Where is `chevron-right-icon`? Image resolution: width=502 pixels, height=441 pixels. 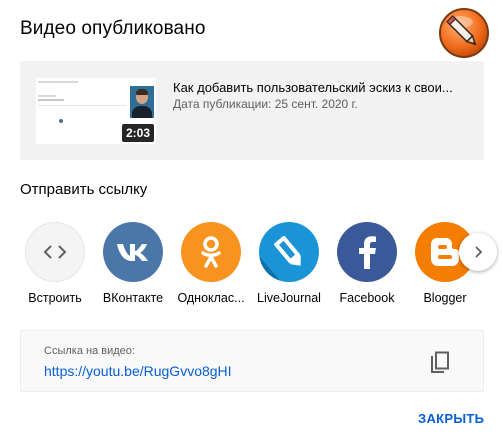
chevron-right-icon is located at coordinates (478, 252).